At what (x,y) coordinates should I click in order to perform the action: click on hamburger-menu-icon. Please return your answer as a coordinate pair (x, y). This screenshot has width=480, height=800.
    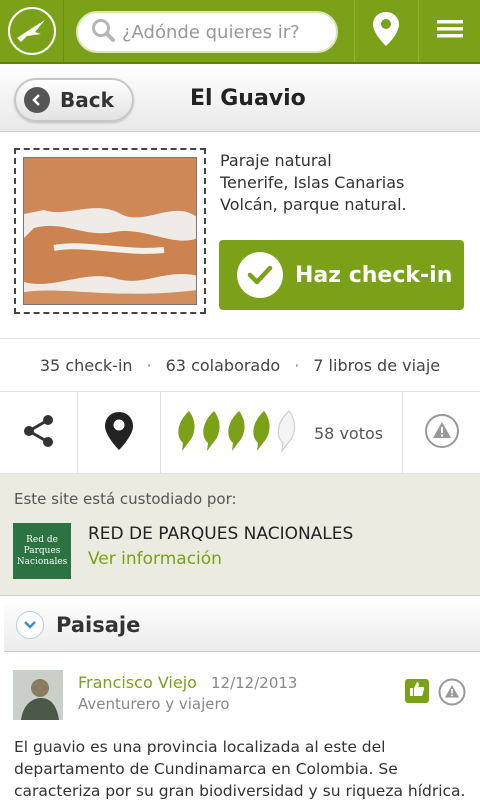
    Looking at the image, I should click on (449, 31).